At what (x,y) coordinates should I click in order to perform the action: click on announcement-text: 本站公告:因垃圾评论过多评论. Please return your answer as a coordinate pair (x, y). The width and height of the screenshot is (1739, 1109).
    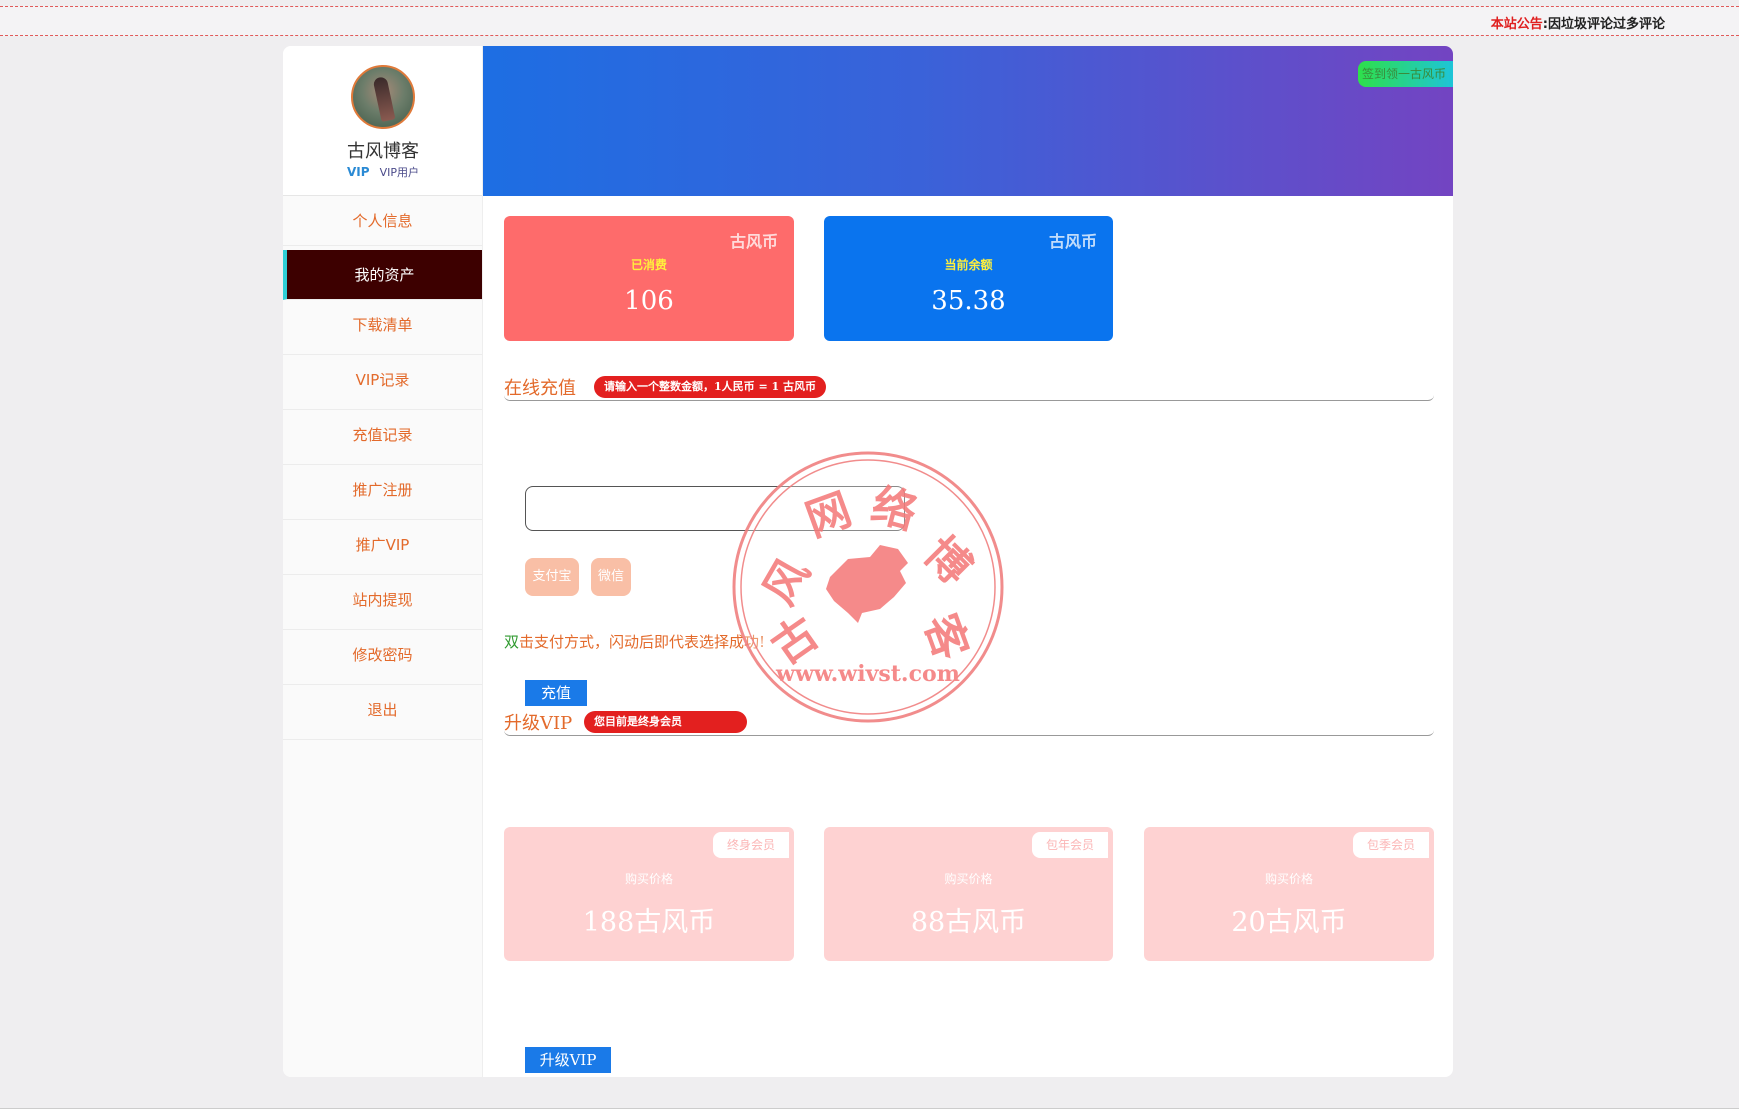
    Looking at the image, I should click on (1578, 22).